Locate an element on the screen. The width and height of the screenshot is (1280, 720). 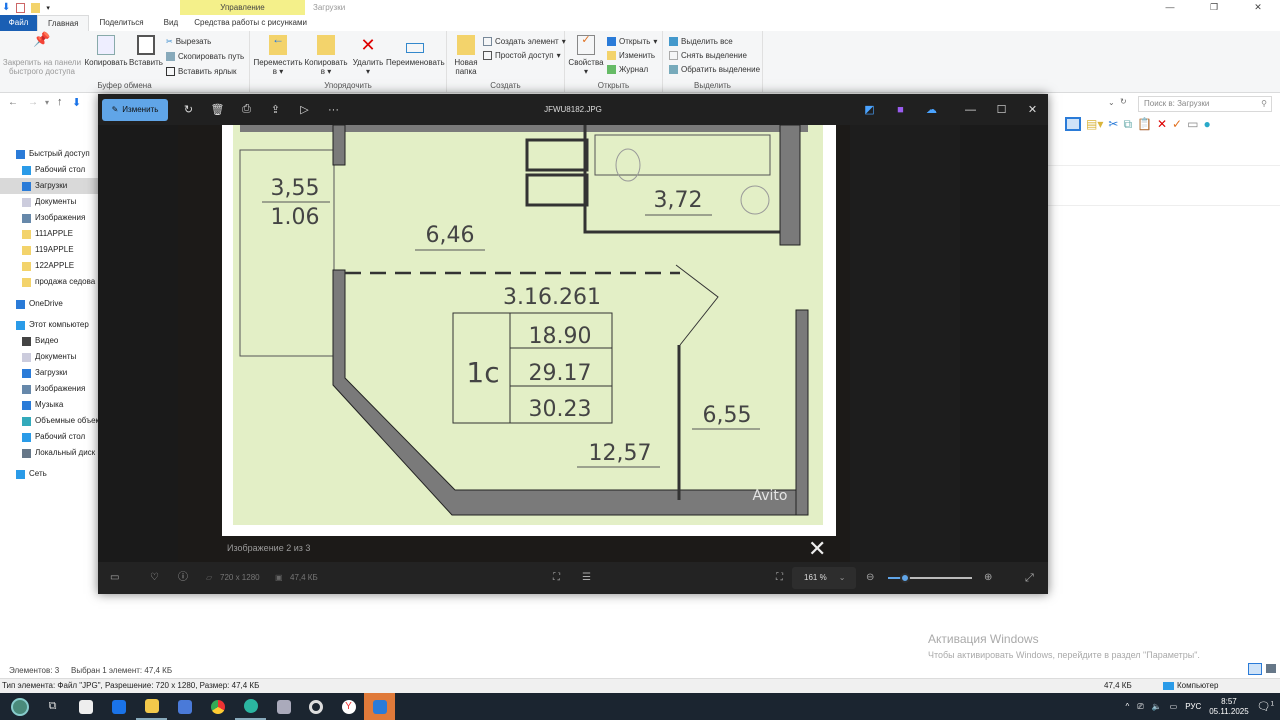
edit-image-button: ✎ Изменить is located at coordinates (135, 109).